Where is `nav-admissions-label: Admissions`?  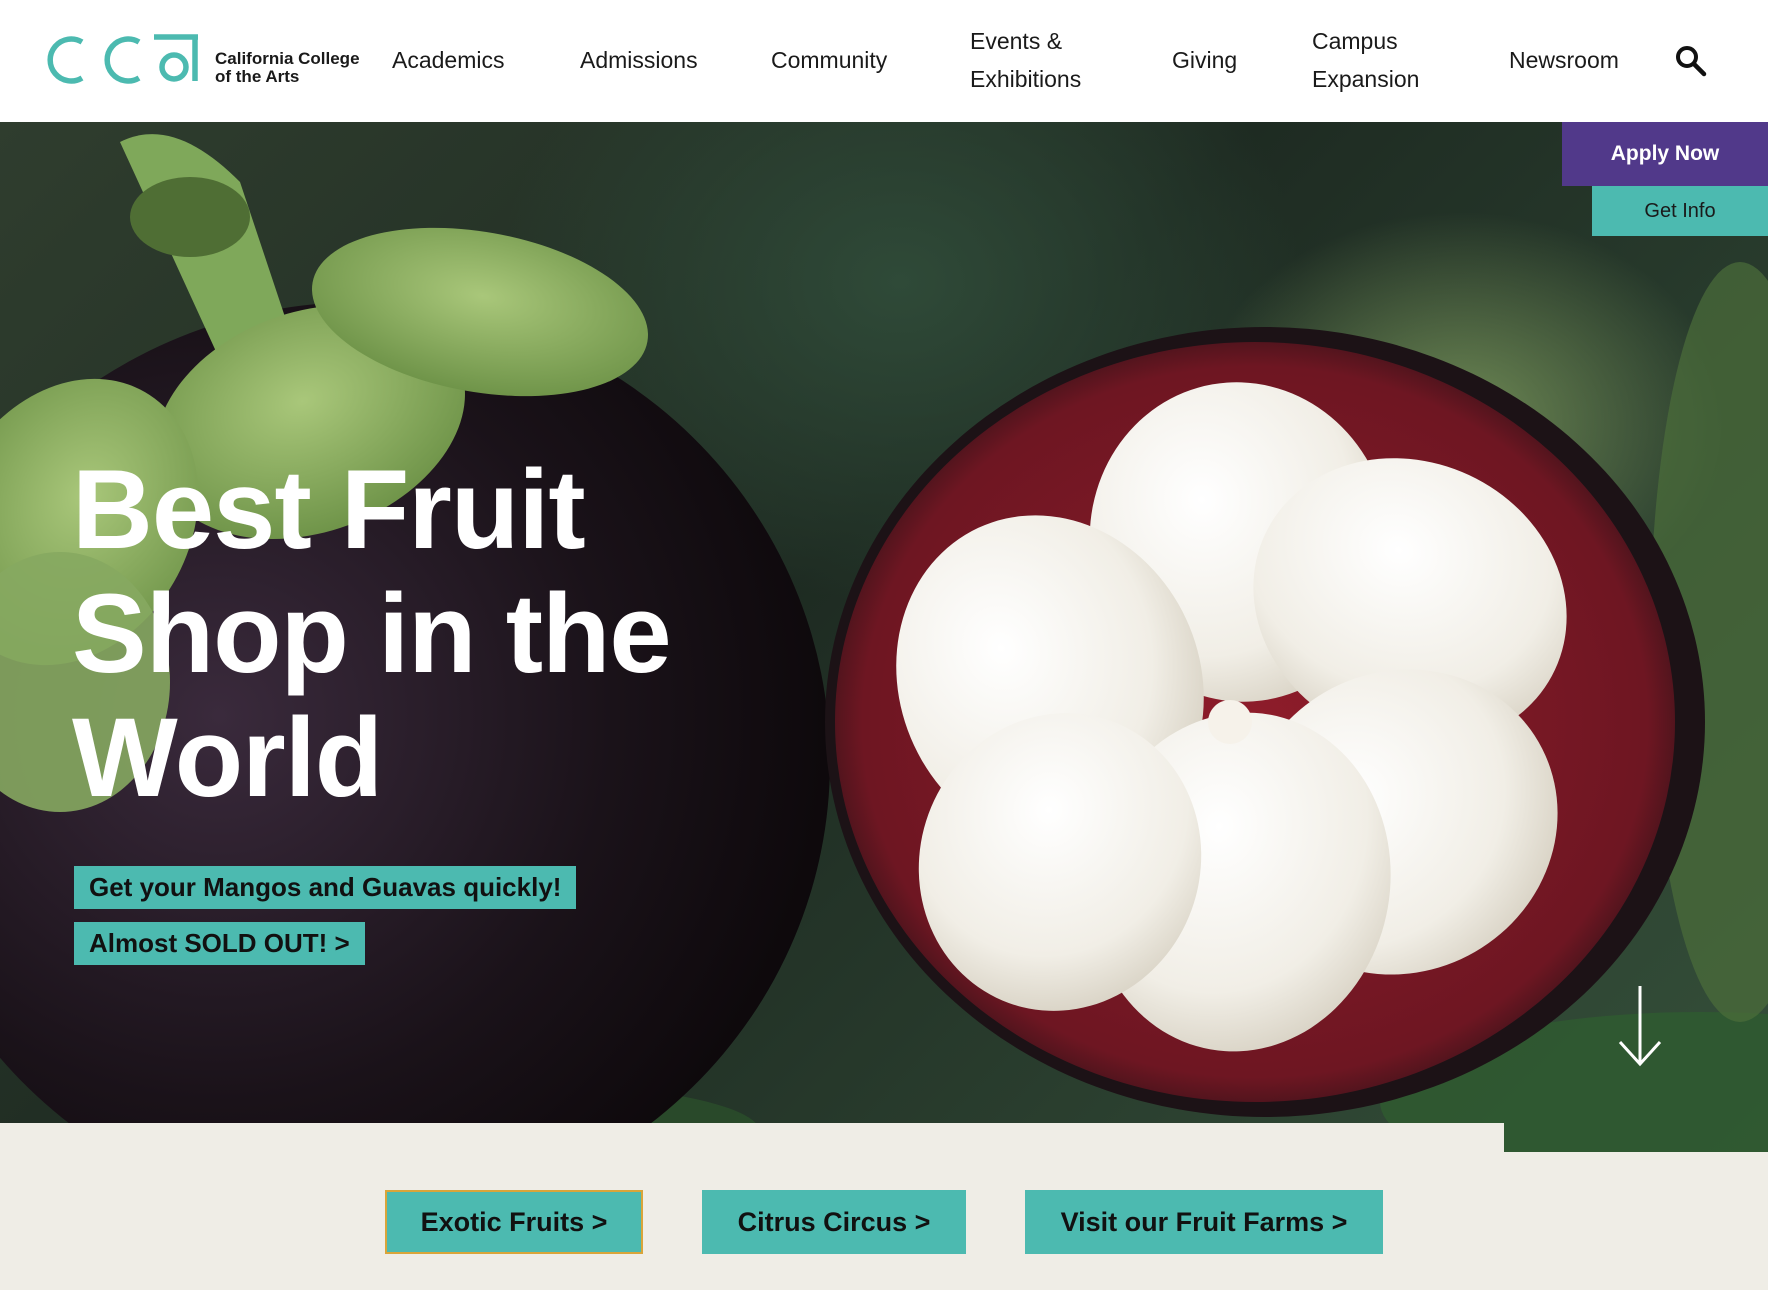
nav-admissions-label: Admissions is located at coordinates (639, 60).